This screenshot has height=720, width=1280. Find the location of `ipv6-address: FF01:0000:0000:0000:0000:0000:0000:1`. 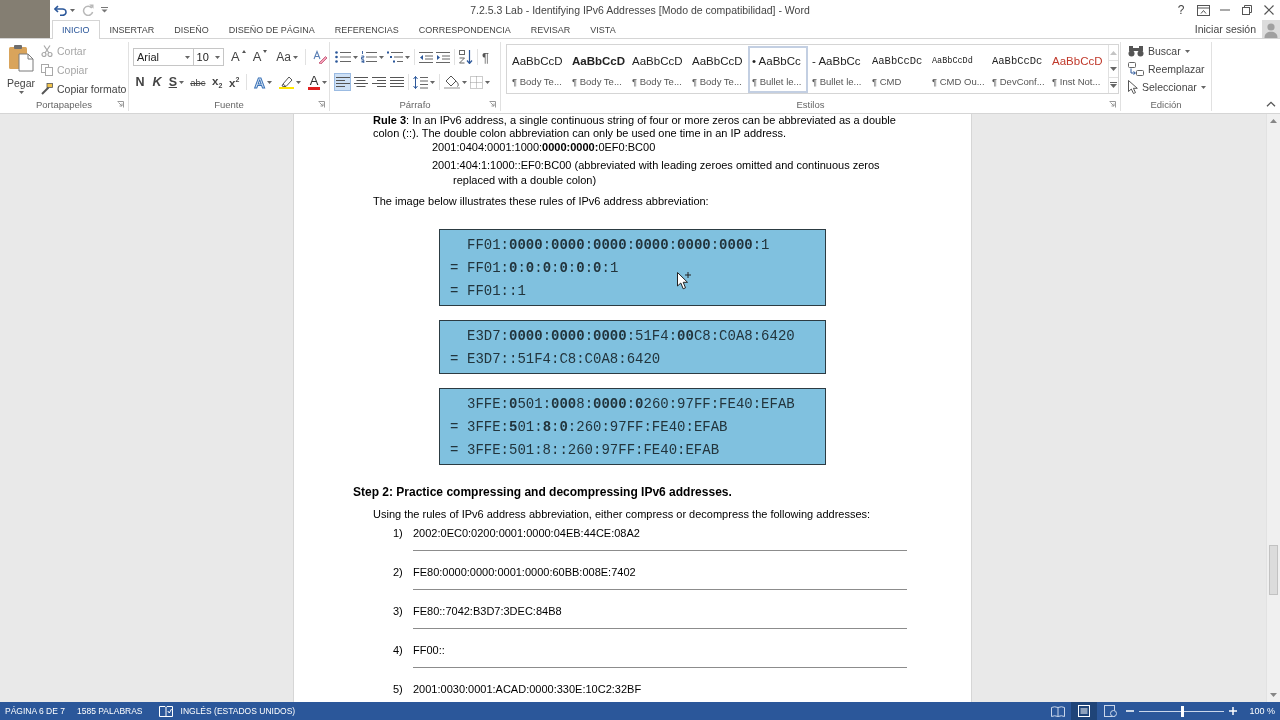

ipv6-address: FF01:0000:0000:0000:0000:0000:0000:1 is located at coordinates (618, 244).